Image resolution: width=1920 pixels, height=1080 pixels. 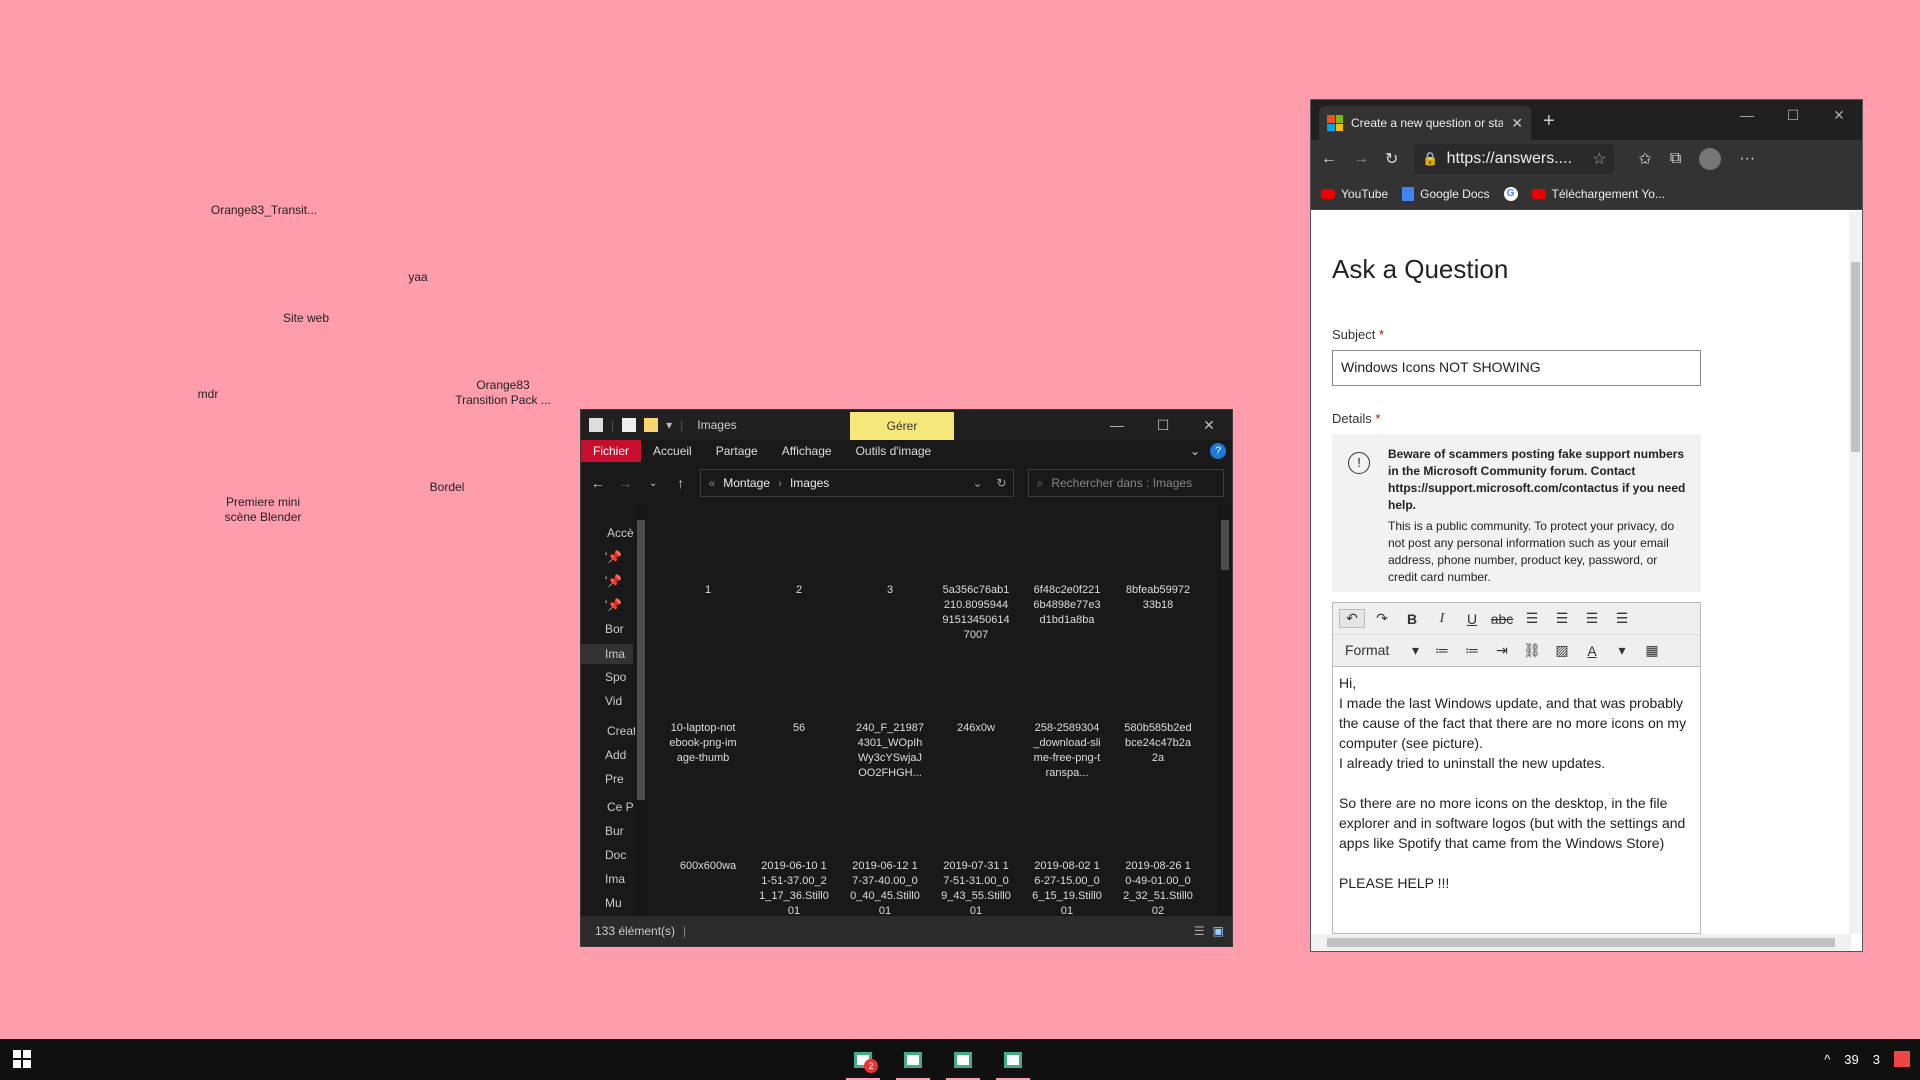 I want to click on page-horizontal-scrollbar, so click(x=1581, y=942).